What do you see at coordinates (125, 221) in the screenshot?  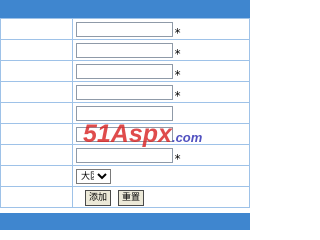 I see `footer-bar` at bounding box center [125, 221].